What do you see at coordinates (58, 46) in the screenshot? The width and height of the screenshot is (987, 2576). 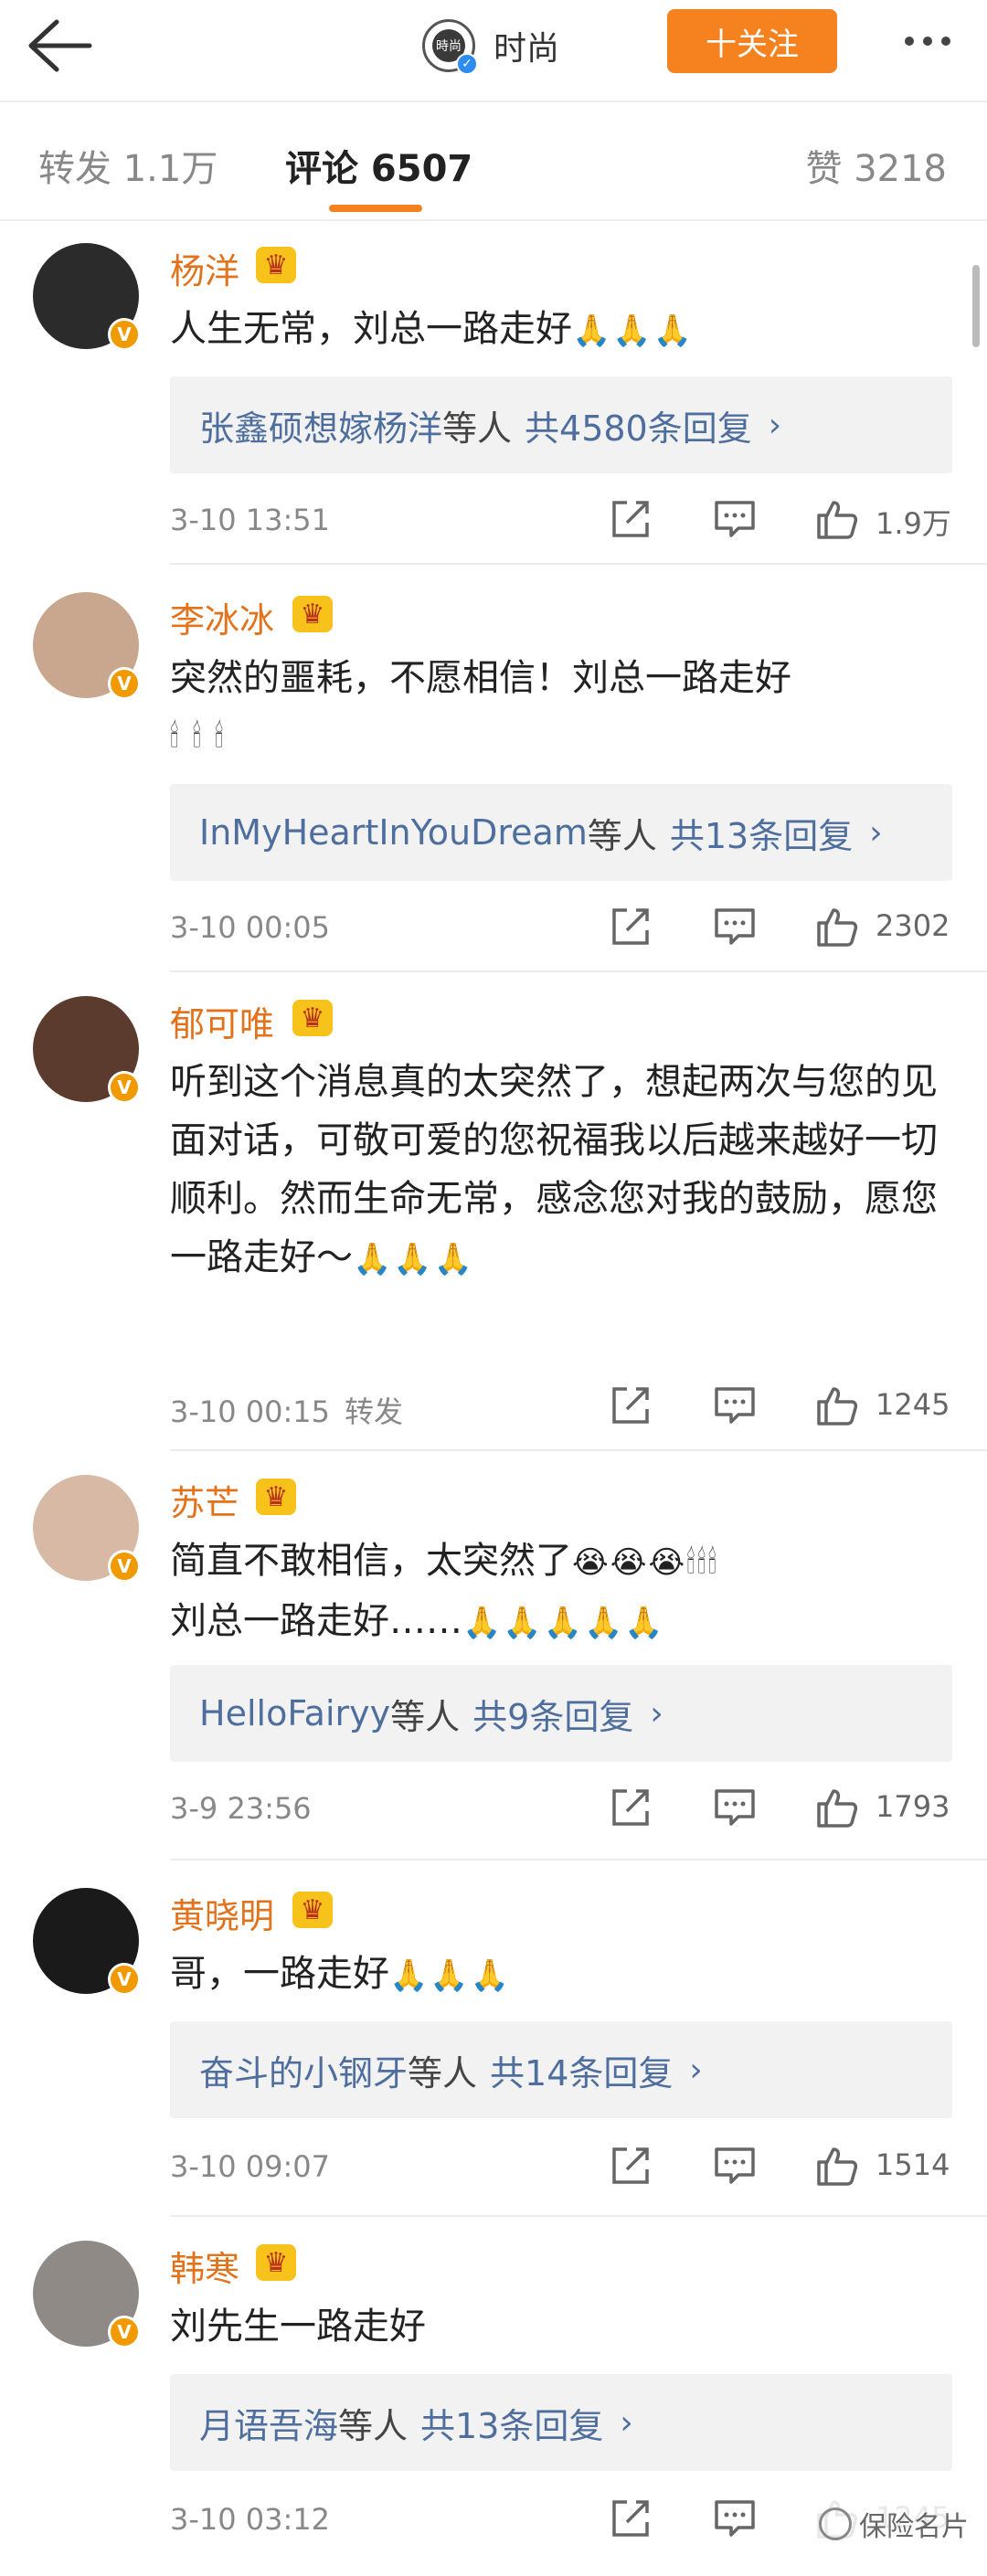 I see `back-arrow-icon` at bounding box center [58, 46].